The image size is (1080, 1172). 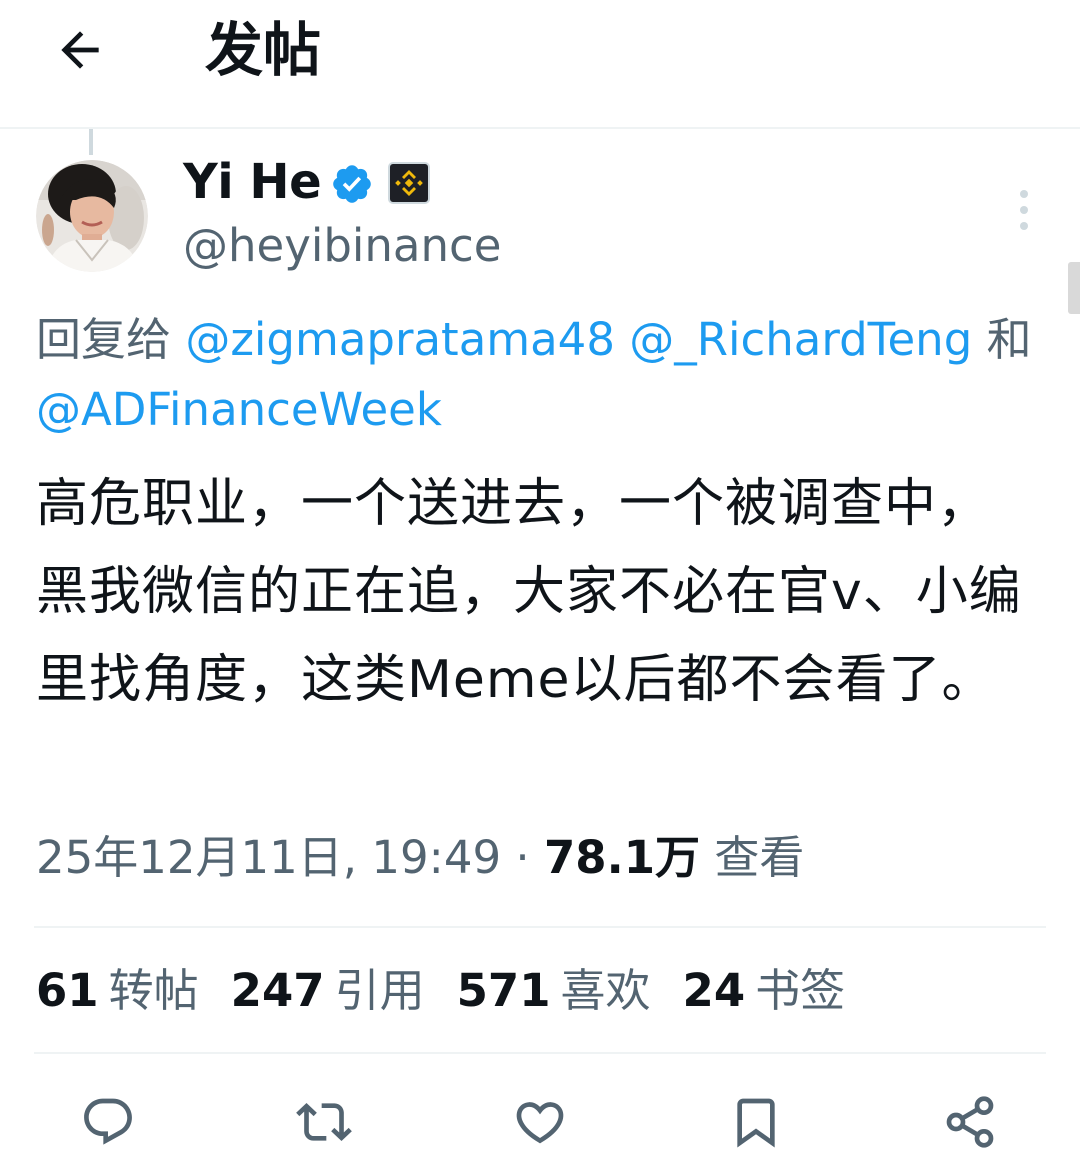 What do you see at coordinates (328, 991) in the screenshot?
I see `quote-stat: 247 引用` at bounding box center [328, 991].